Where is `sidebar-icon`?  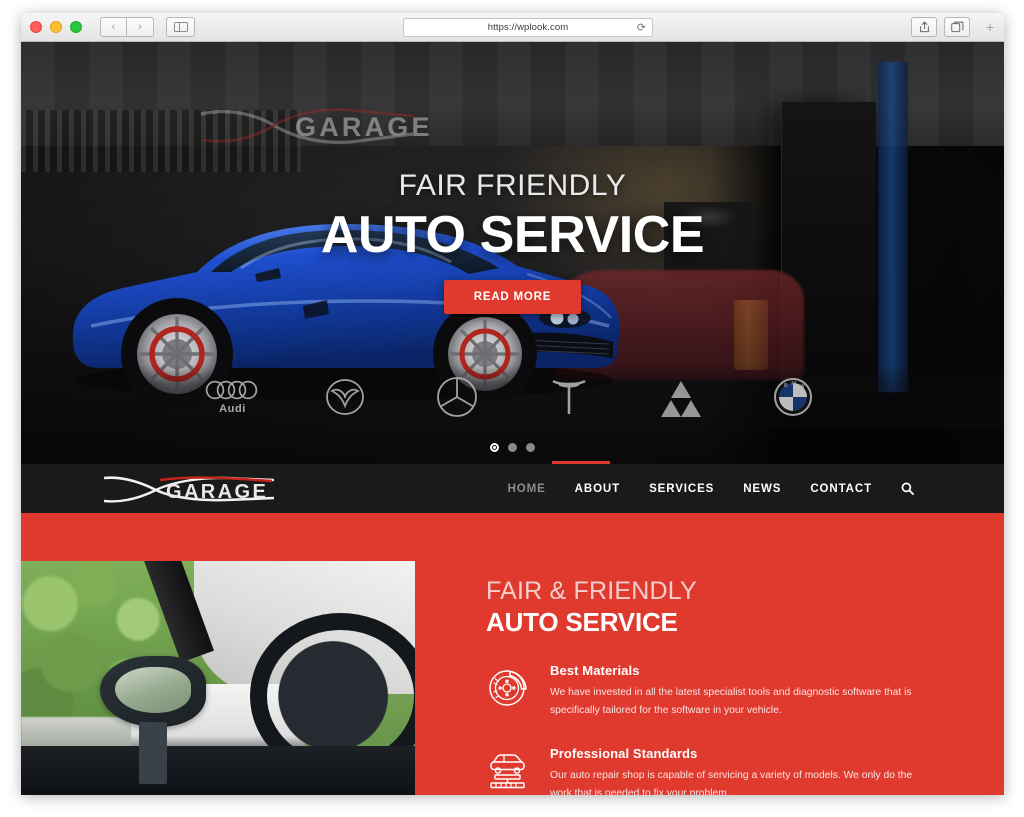 sidebar-icon is located at coordinates (180, 27).